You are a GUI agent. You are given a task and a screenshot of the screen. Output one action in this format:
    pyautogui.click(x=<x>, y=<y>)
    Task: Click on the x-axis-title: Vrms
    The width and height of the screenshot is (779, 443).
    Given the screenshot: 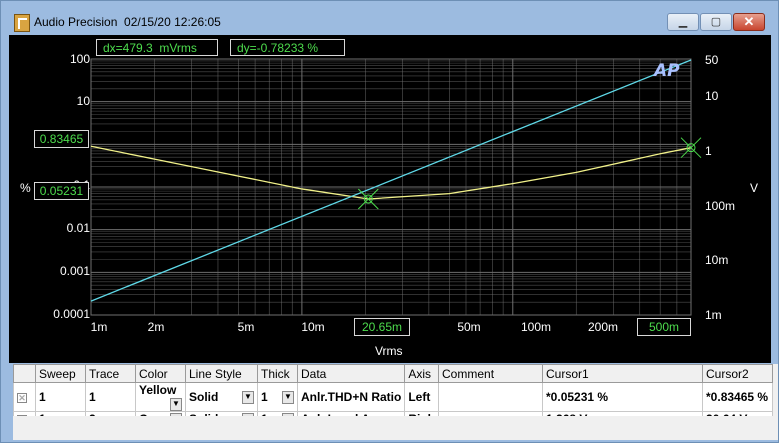 What is the action you would take?
    pyautogui.click(x=389, y=351)
    